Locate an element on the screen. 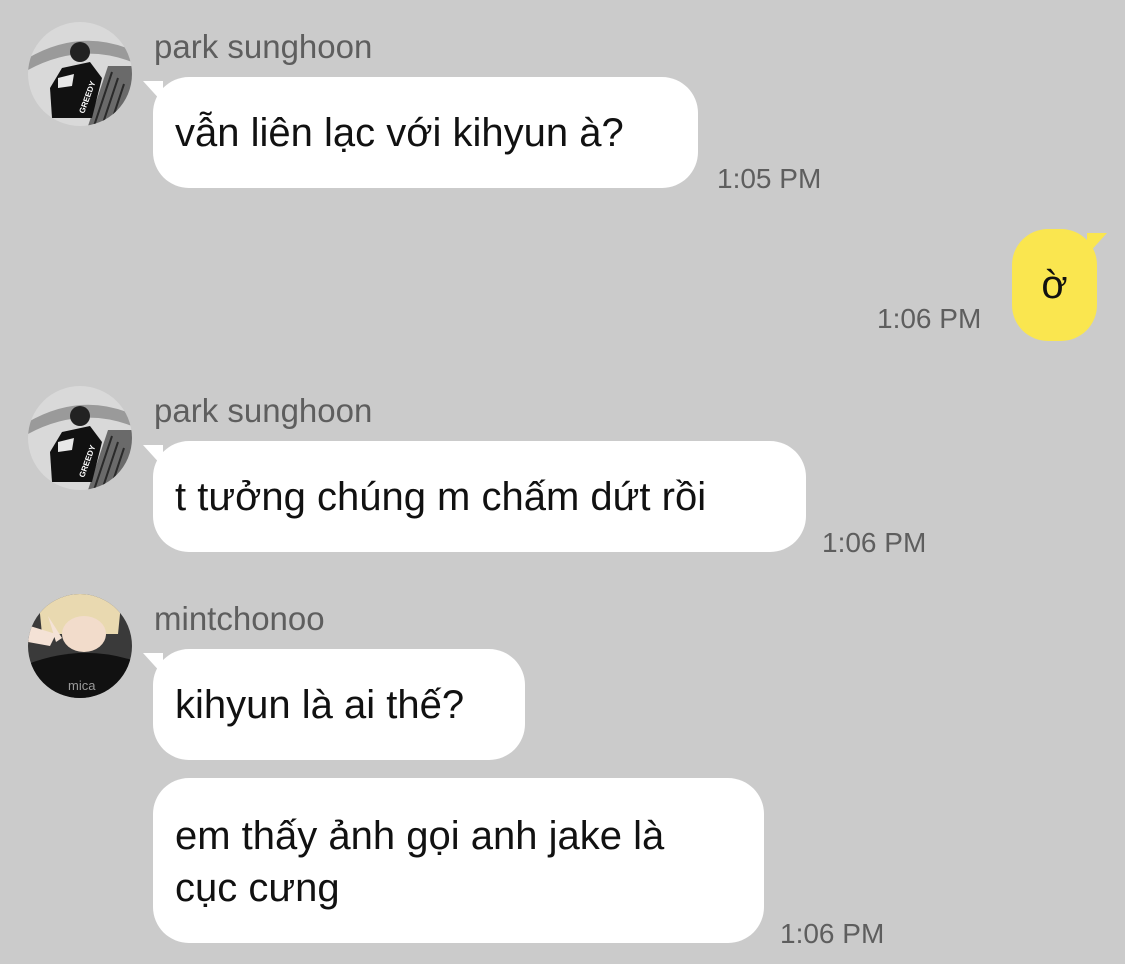 The height and width of the screenshot is (964, 1125). message-bubble: vẫn liên lạc với kihyun à? is located at coordinates (420, 132).